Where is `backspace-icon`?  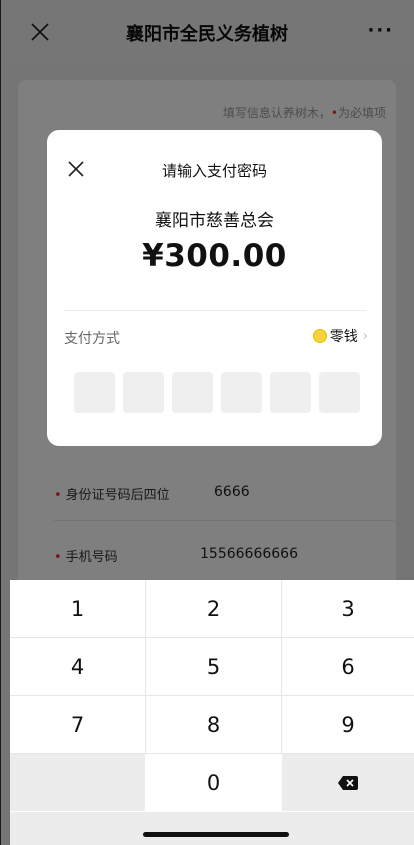
backspace-icon is located at coordinates (348, 782).